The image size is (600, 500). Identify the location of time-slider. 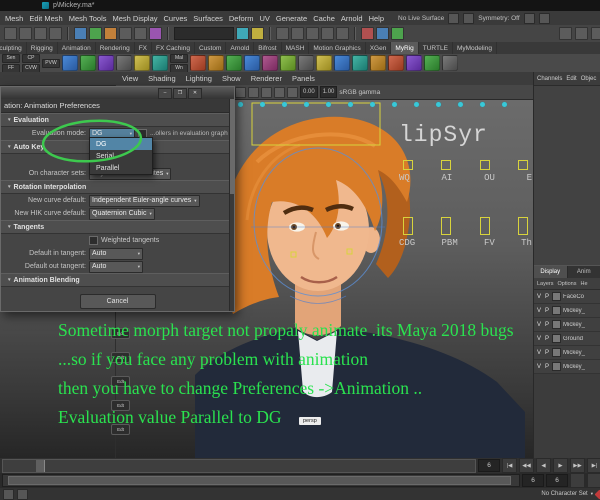
(239, 465).